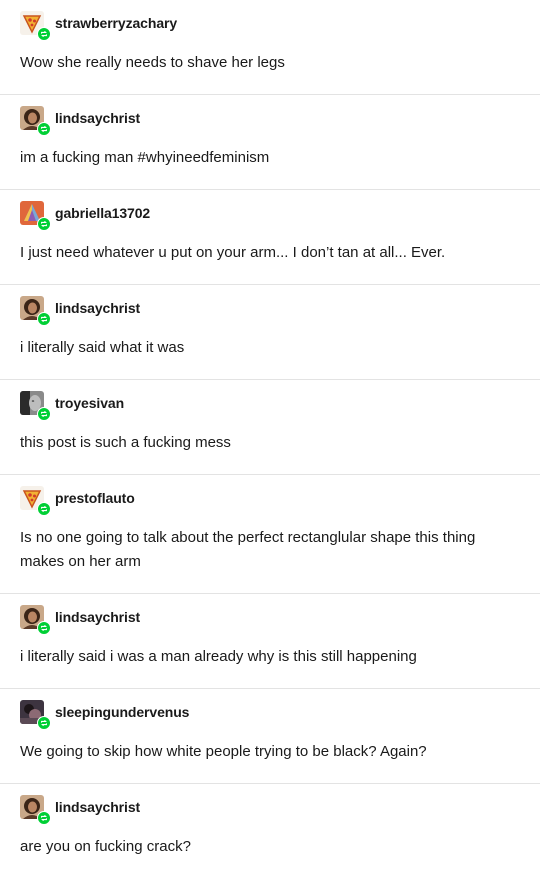 Image resolution: width=540 pixels, height=869 pixels. What do you see at coordinates (125, 442) in the screenshot?
I see `post-text: this post is such a fucking mess` at bounding box center [125, 442].